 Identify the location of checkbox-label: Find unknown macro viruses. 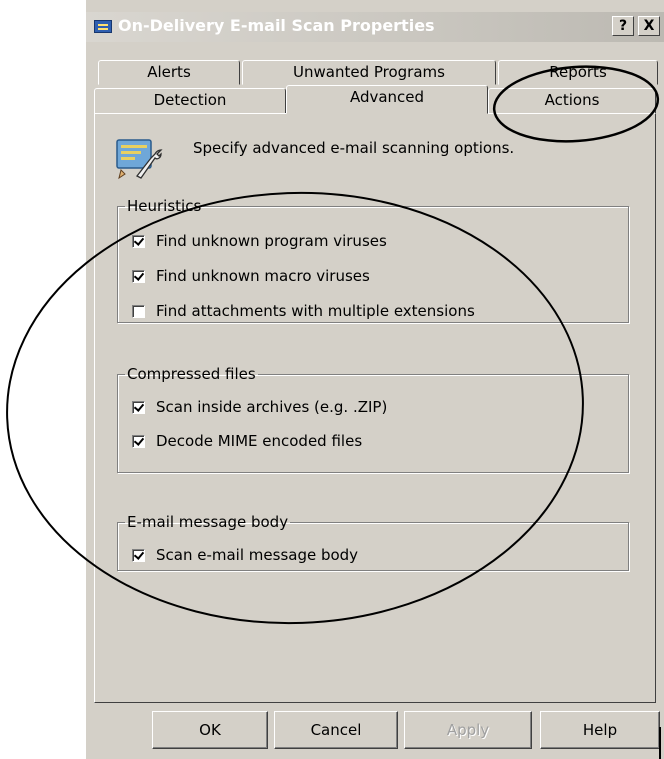
(263, 276).